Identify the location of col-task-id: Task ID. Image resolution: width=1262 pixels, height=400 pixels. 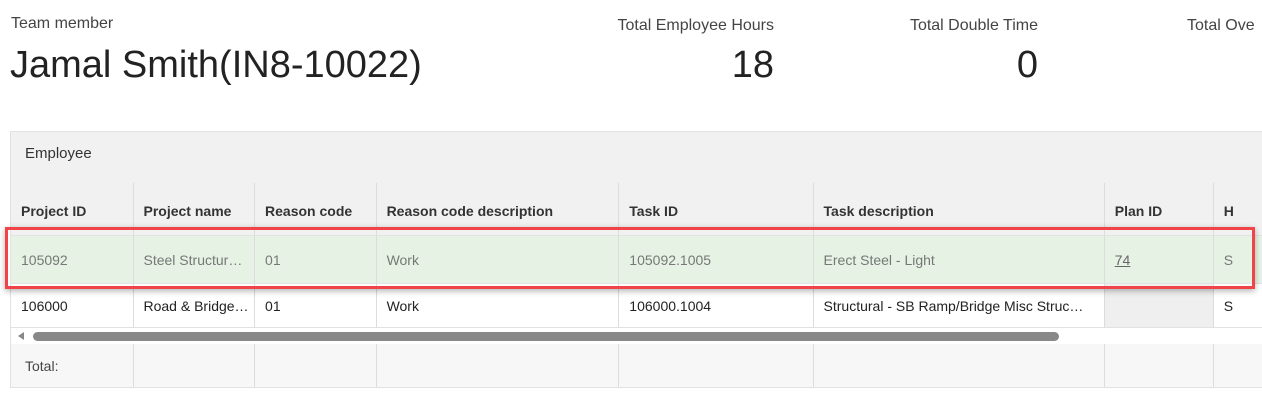
(716, 209).